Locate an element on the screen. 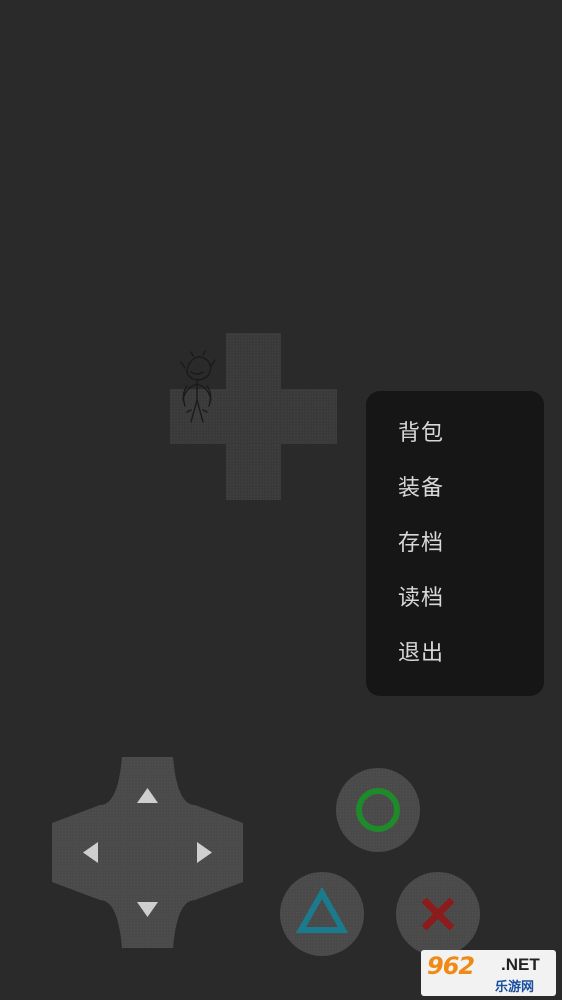  cross-icon is located at coordinates (438, 914).